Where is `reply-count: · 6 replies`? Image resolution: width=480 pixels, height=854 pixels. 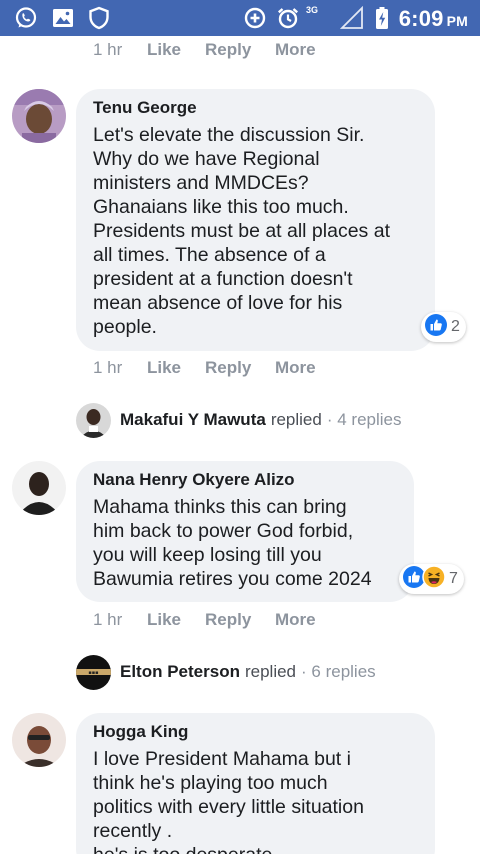 reply-count: · 6 replies is located at coordinates (338, 671).